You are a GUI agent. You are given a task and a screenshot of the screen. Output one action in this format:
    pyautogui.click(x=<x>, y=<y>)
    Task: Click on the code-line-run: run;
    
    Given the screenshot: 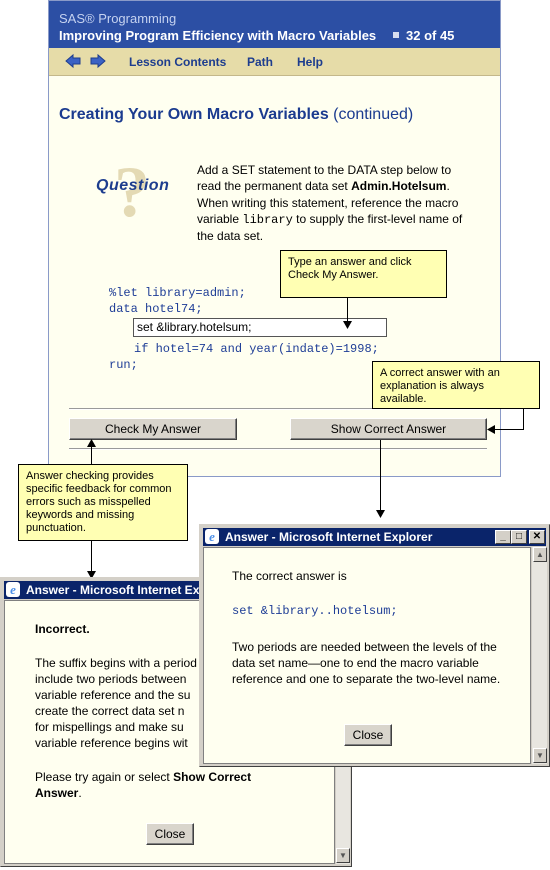 What is the action you would take?
    pyautogui.click(x=123, y=365)
    